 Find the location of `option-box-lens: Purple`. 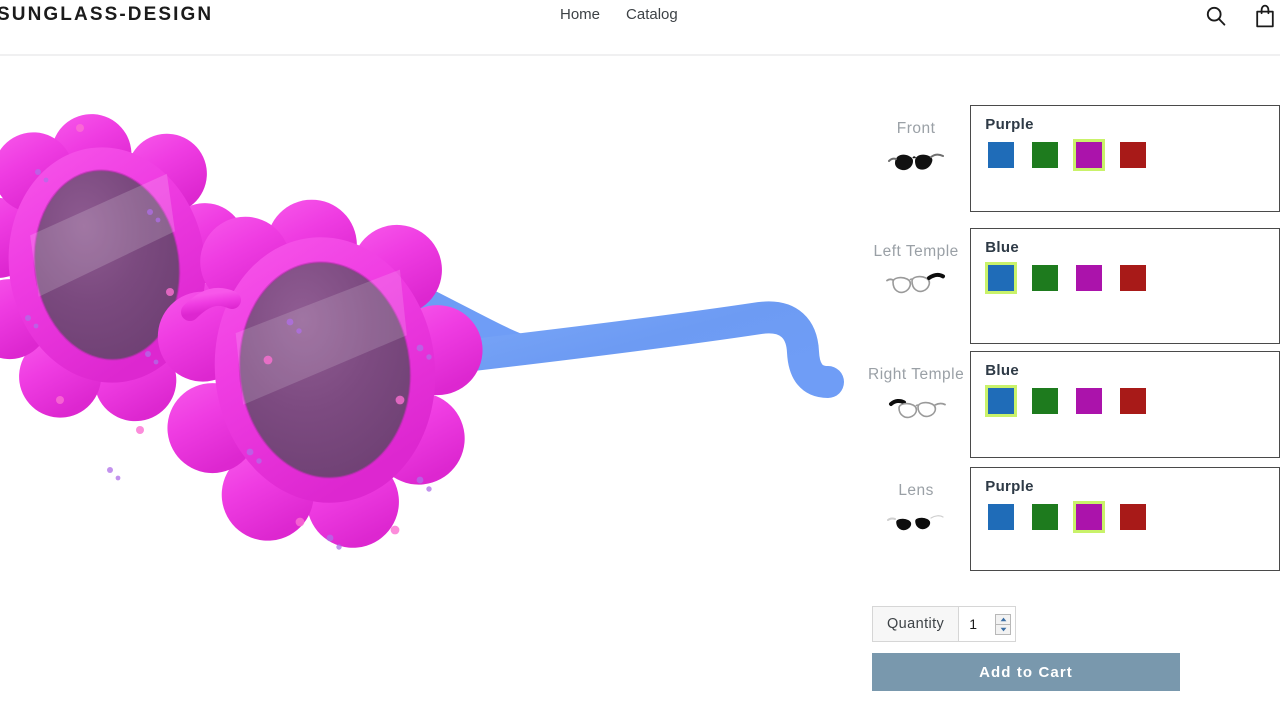

option-box-lens: Purple is located at coordinates (1125, 519).